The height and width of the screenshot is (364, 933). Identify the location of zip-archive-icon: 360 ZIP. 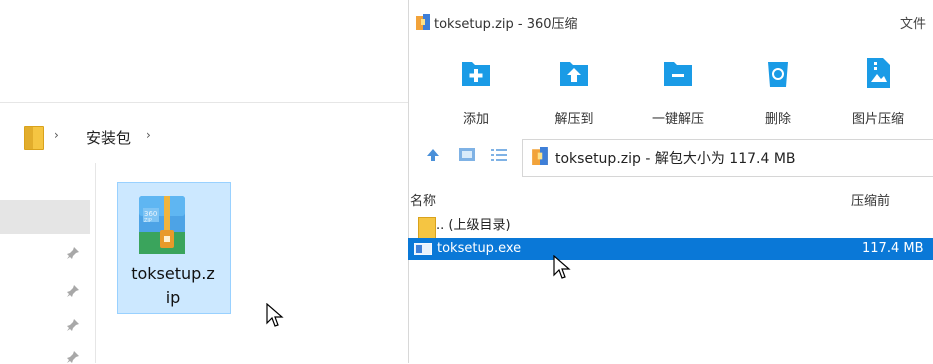
(162, 225).